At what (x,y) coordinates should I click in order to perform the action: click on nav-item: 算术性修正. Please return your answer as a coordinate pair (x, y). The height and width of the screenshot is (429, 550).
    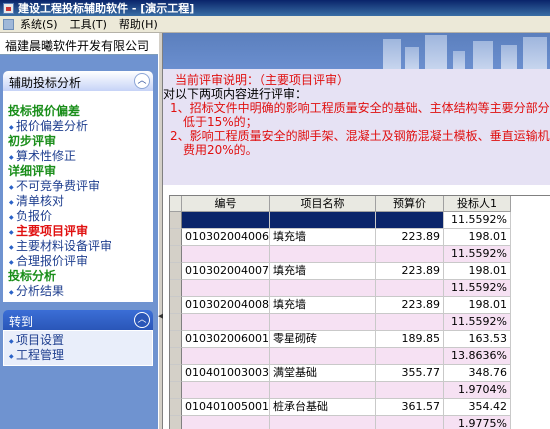
    Looking at the image, I should click on (78, 157).